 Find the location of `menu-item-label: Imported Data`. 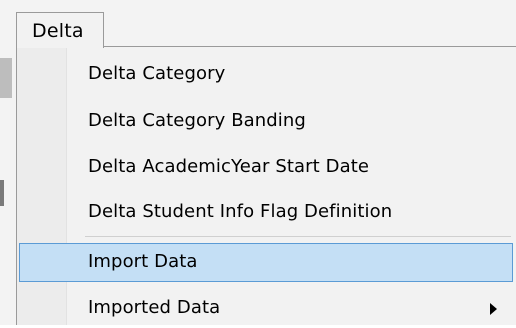

menu-item-label: Imported Data is located at coordinates (154, 307).